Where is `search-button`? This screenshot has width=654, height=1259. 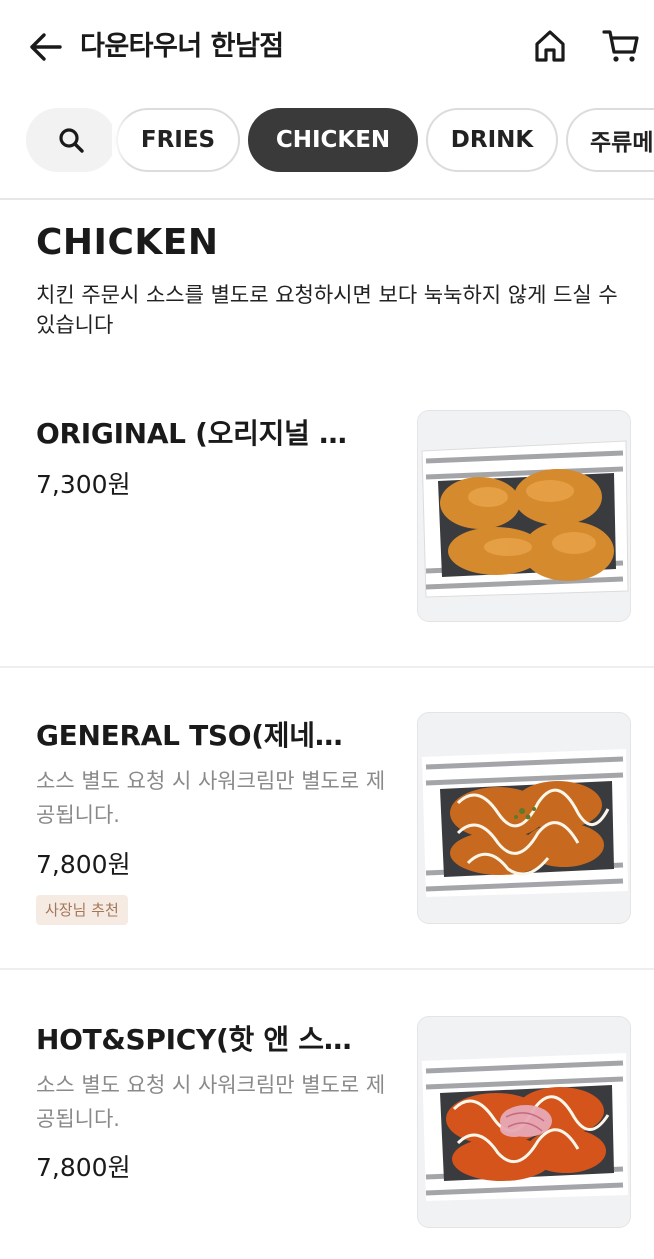
search-button is located at coordinates (71, 140).